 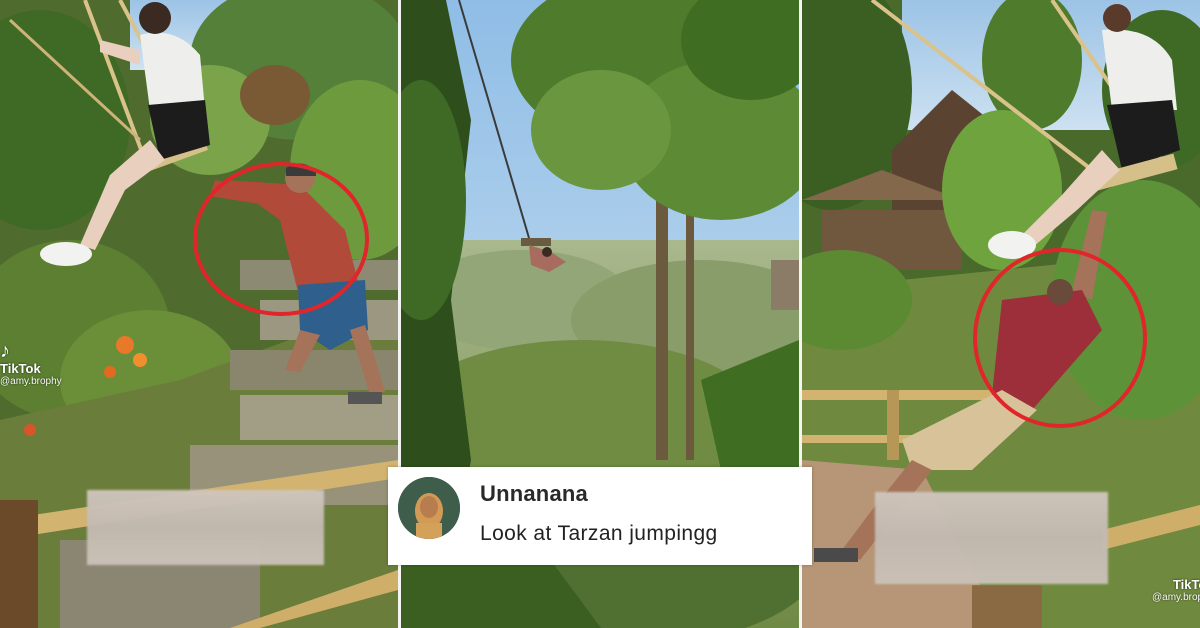 What do you see at coordinates (534, 493) in the screenshot?
I see `comment-username: Unnanana` at bounding box center [534, 493].